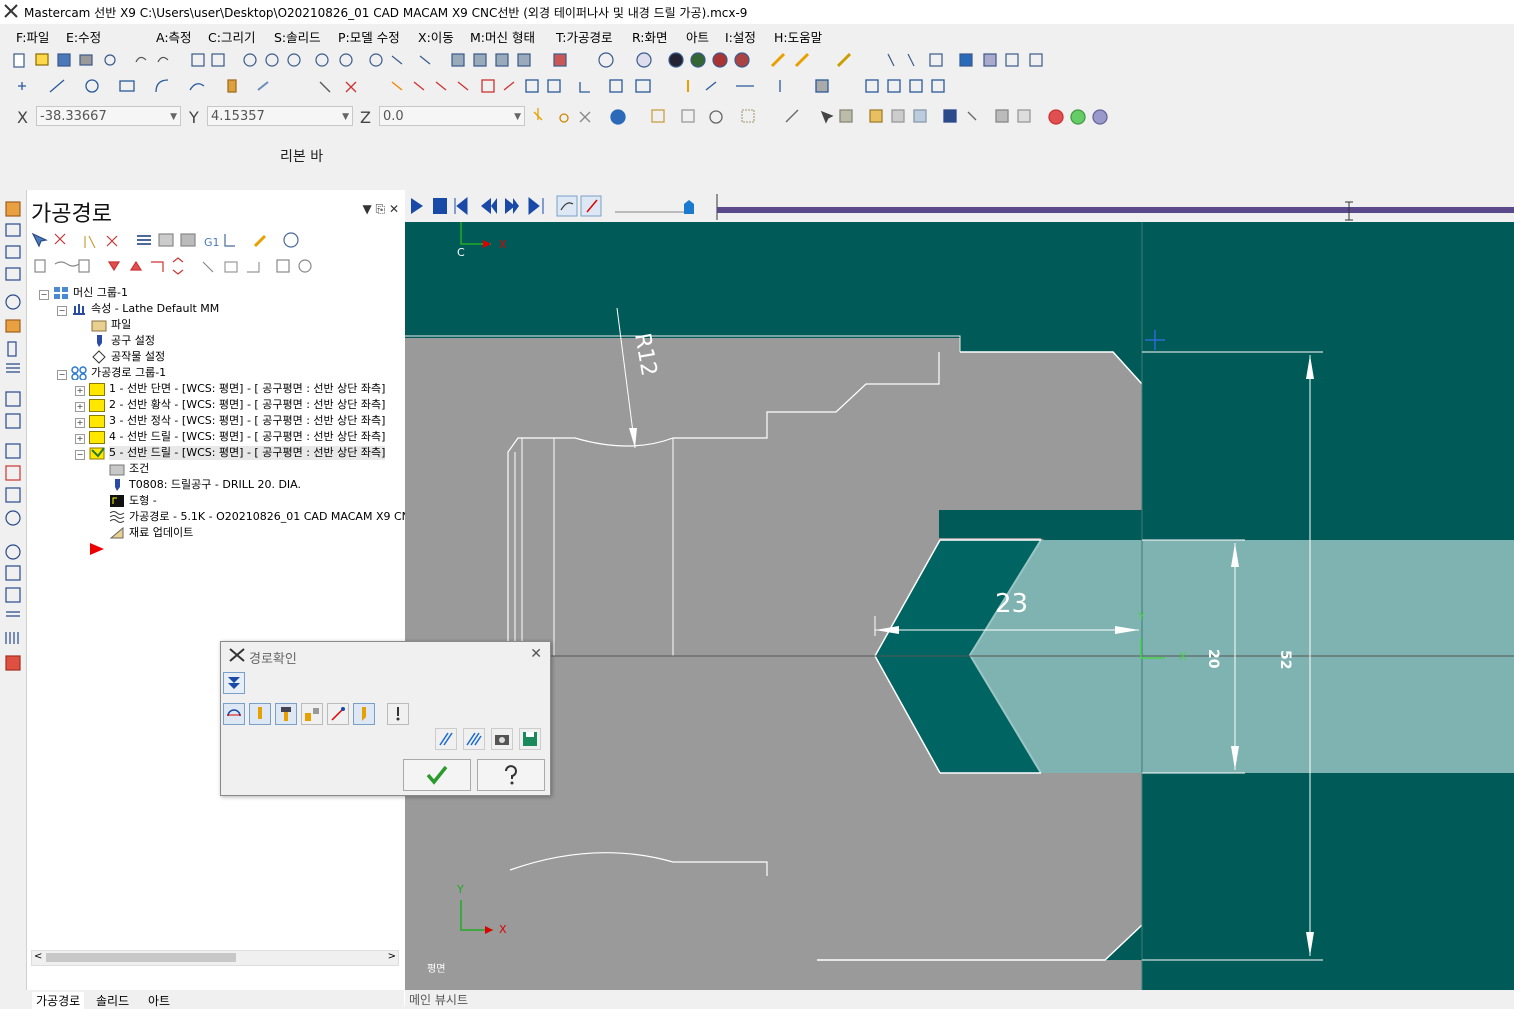 The height and width of the screenshot is (1009, 1514). Describe the element at coordinates (161, 533) in the screenshot. I see `tree-op5-stock-update: 재료 업데이트` at that location.